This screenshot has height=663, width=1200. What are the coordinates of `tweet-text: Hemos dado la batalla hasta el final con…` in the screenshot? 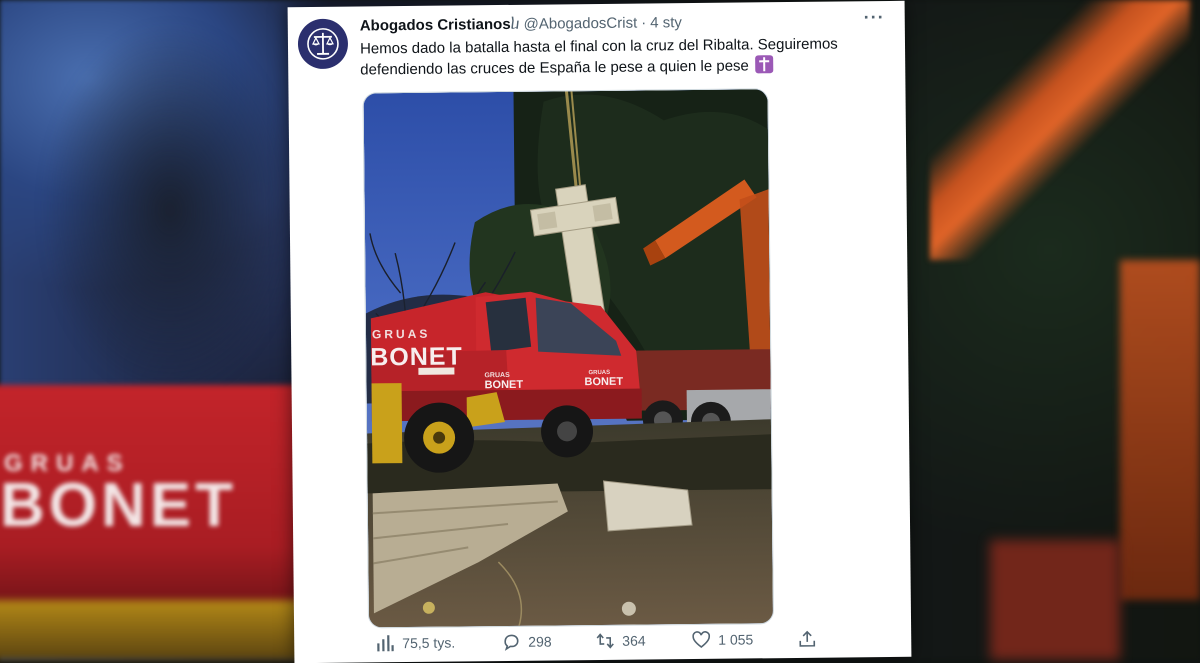 It's located at (620, 56).